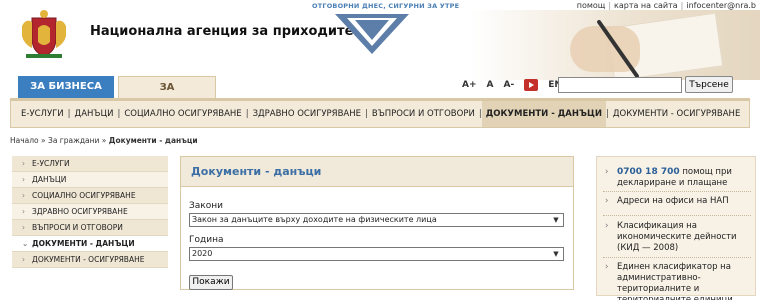 The image size is (760, 300). Describe the element at coordinates (469, 85) in the screenshot. I see `font-increase-button: A+` at that location.